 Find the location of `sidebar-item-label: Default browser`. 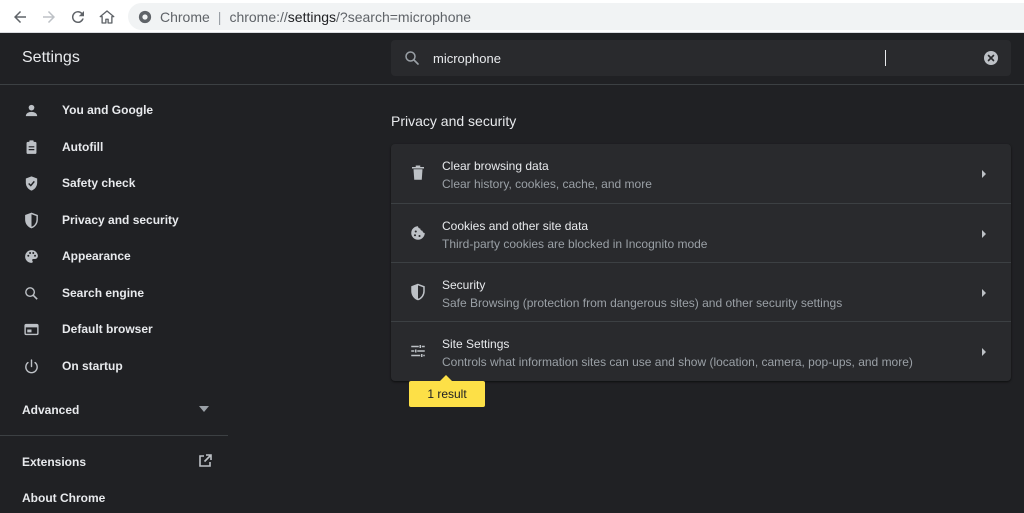

sidebar-item-label: Default browser is located at coordinates (107, 329).